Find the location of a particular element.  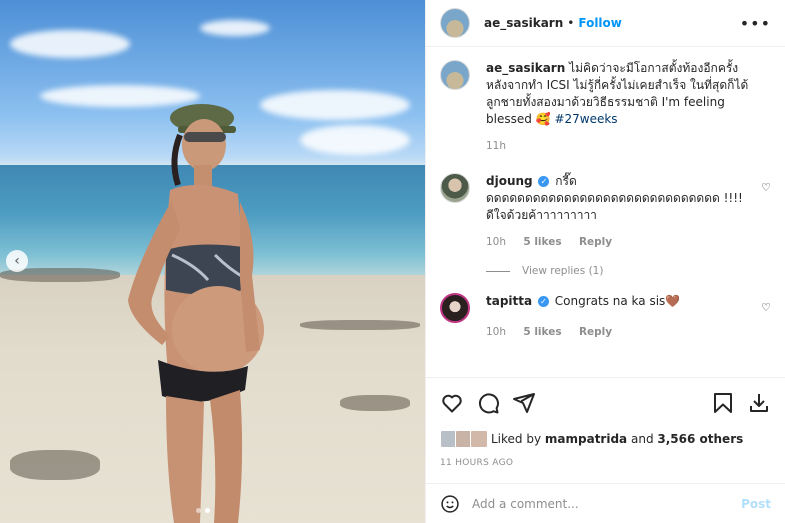

chevron-left-icon: ‹ is located at coordinates (17, 261).